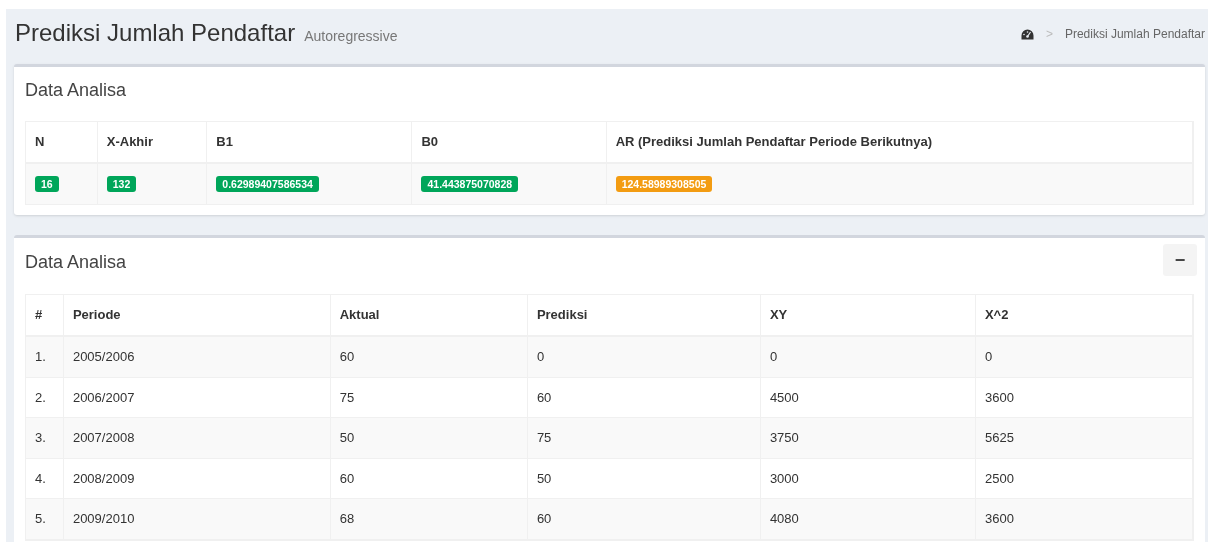  Describe the element at coordinates (1084, 315) in the screenshot. I see `column-header: X^2` at that location.